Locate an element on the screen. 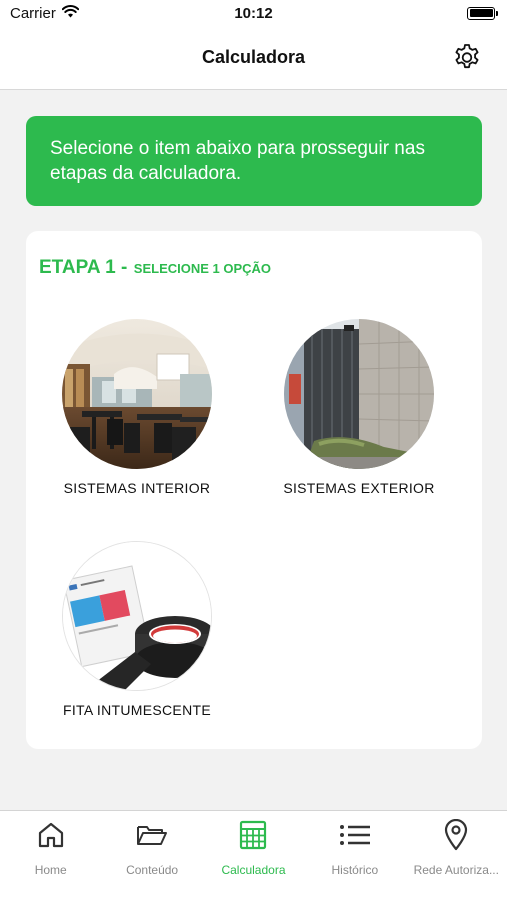  option-sistemas-exterior: SISTEMAS EXTERIOR is located at coordinates (359, 407).